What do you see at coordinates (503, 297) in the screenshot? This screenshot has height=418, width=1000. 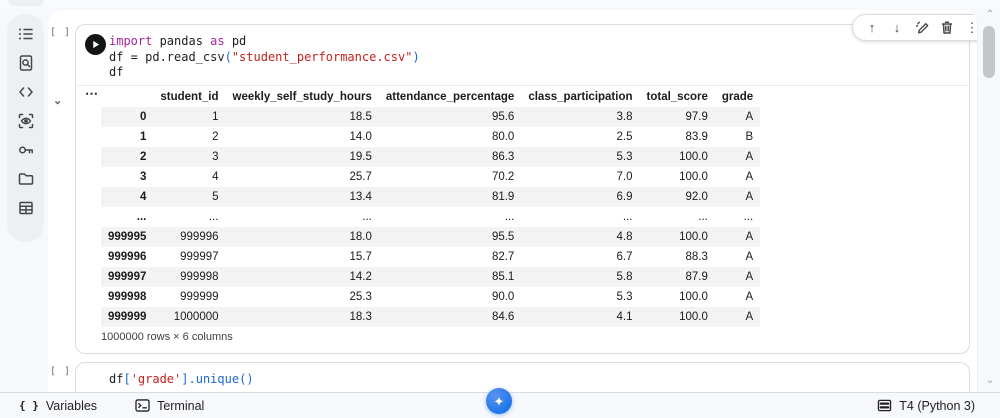 I see `table-cell: 90.0` at bounding box center [503, 297].